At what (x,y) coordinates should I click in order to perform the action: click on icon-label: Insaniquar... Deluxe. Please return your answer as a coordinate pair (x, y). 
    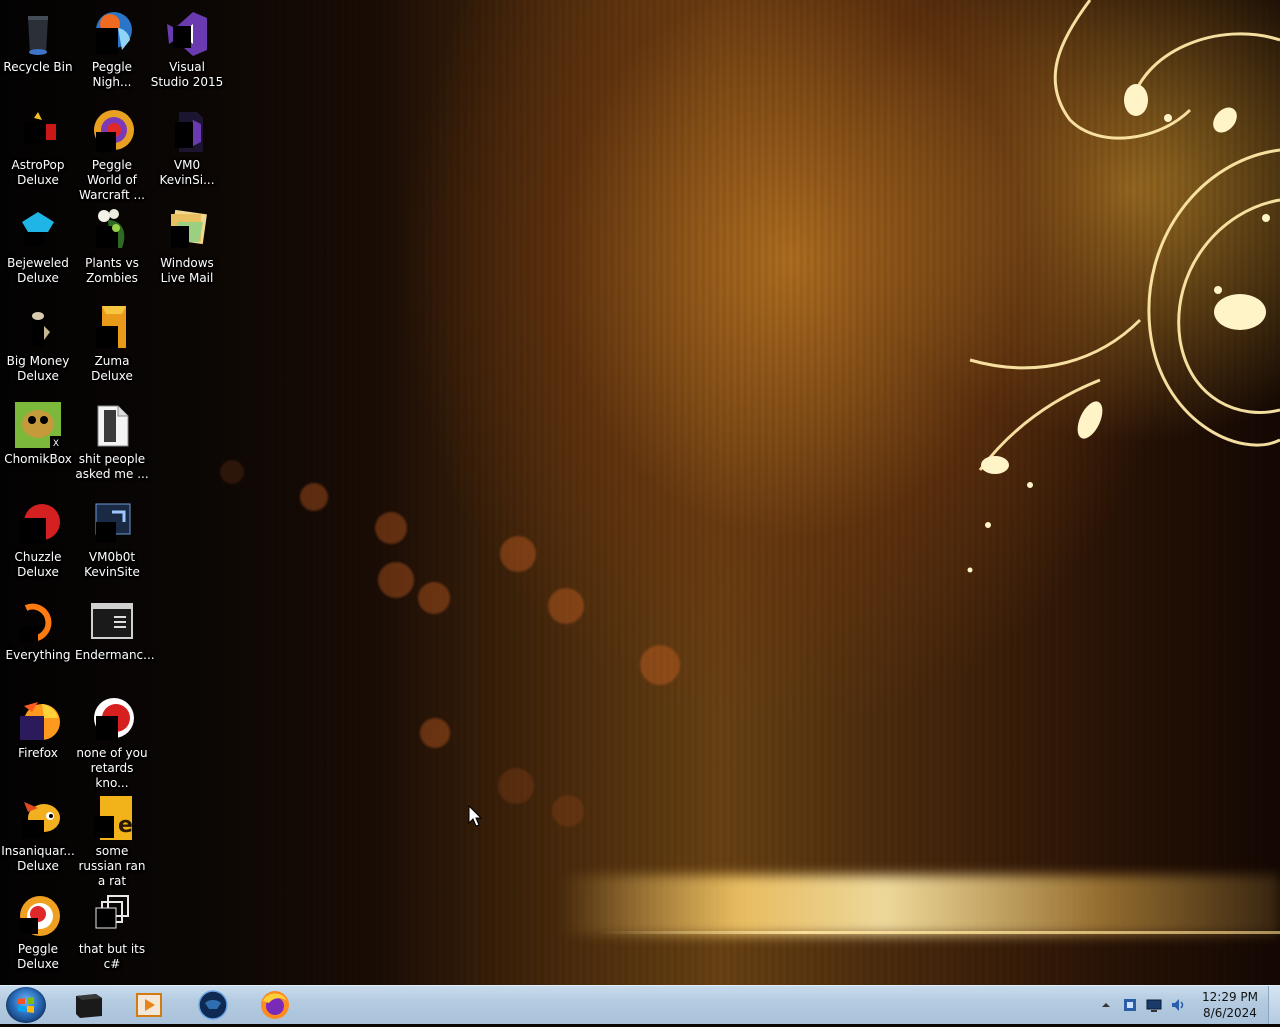
    Looking at the image, I should click on (38, 858).